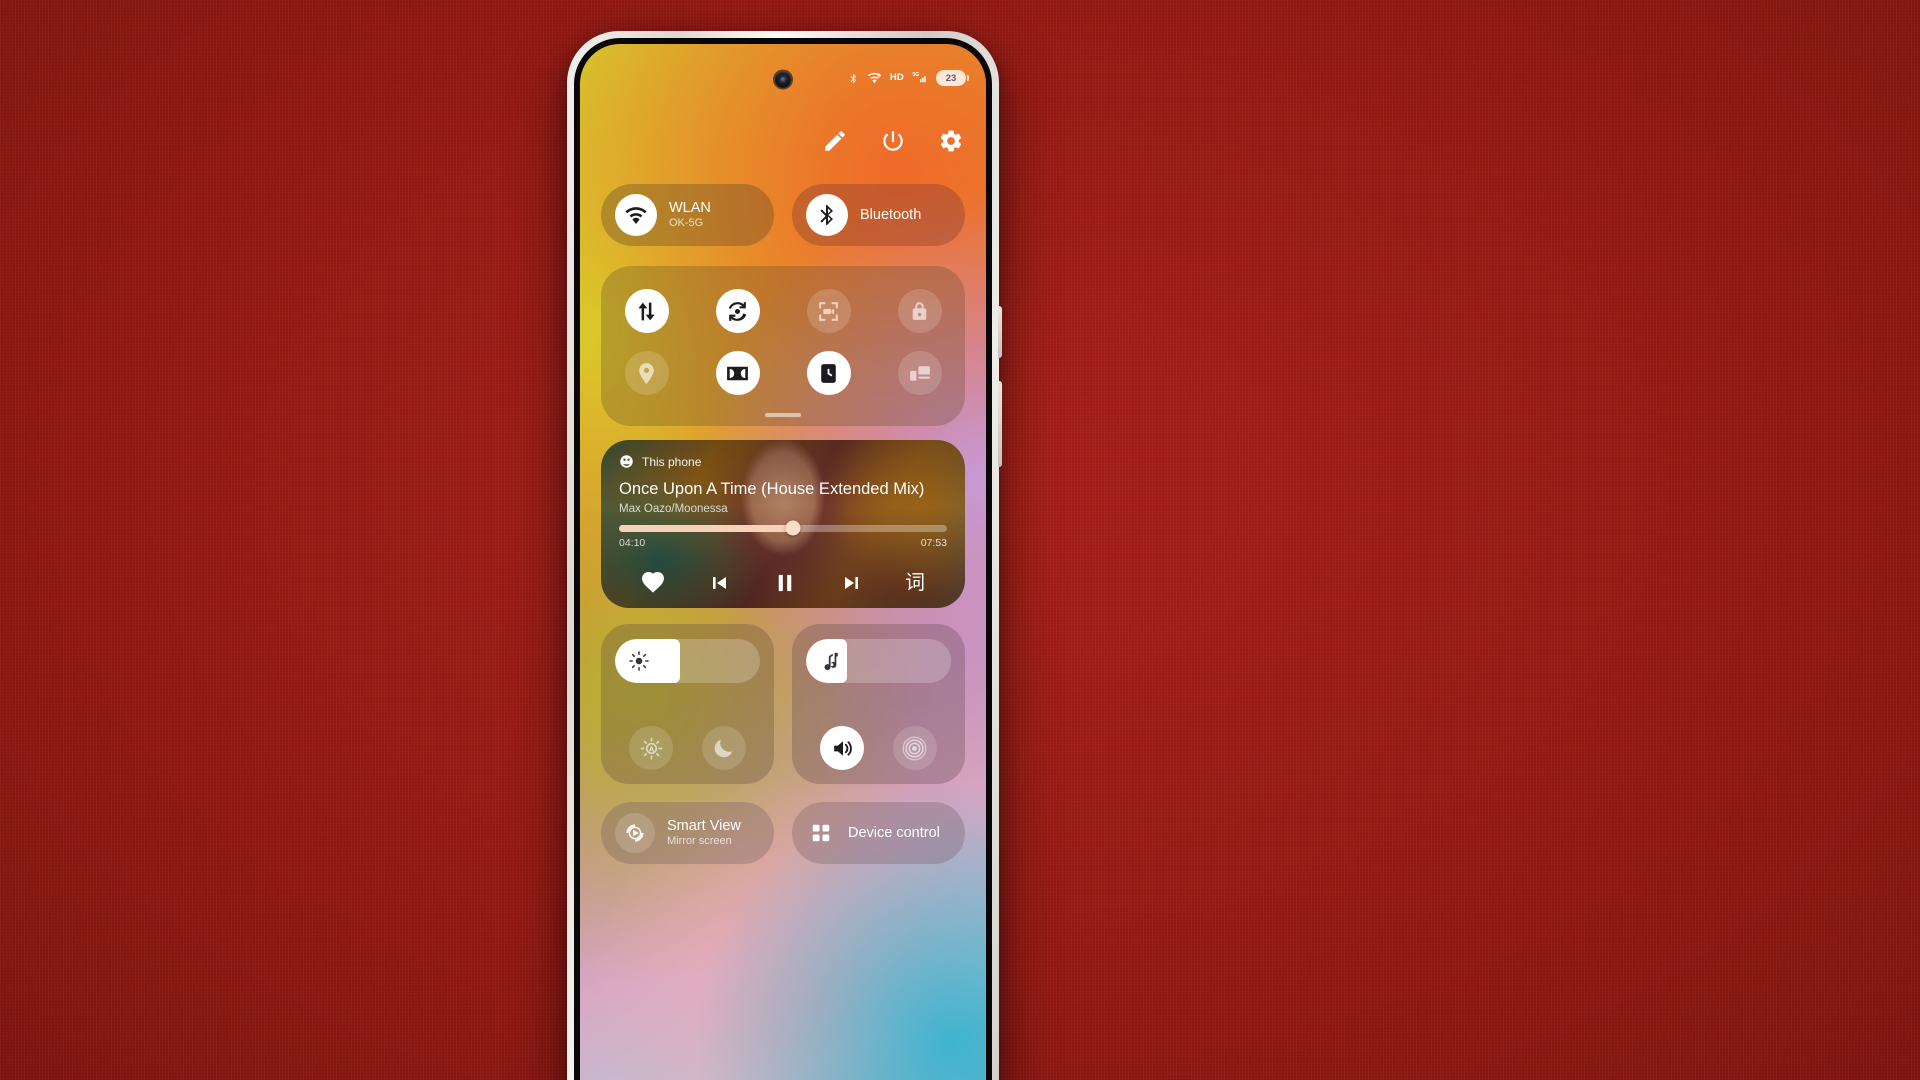 The image size is (1920, 1080). I want to click on svg-text: A, so click(652, 748).